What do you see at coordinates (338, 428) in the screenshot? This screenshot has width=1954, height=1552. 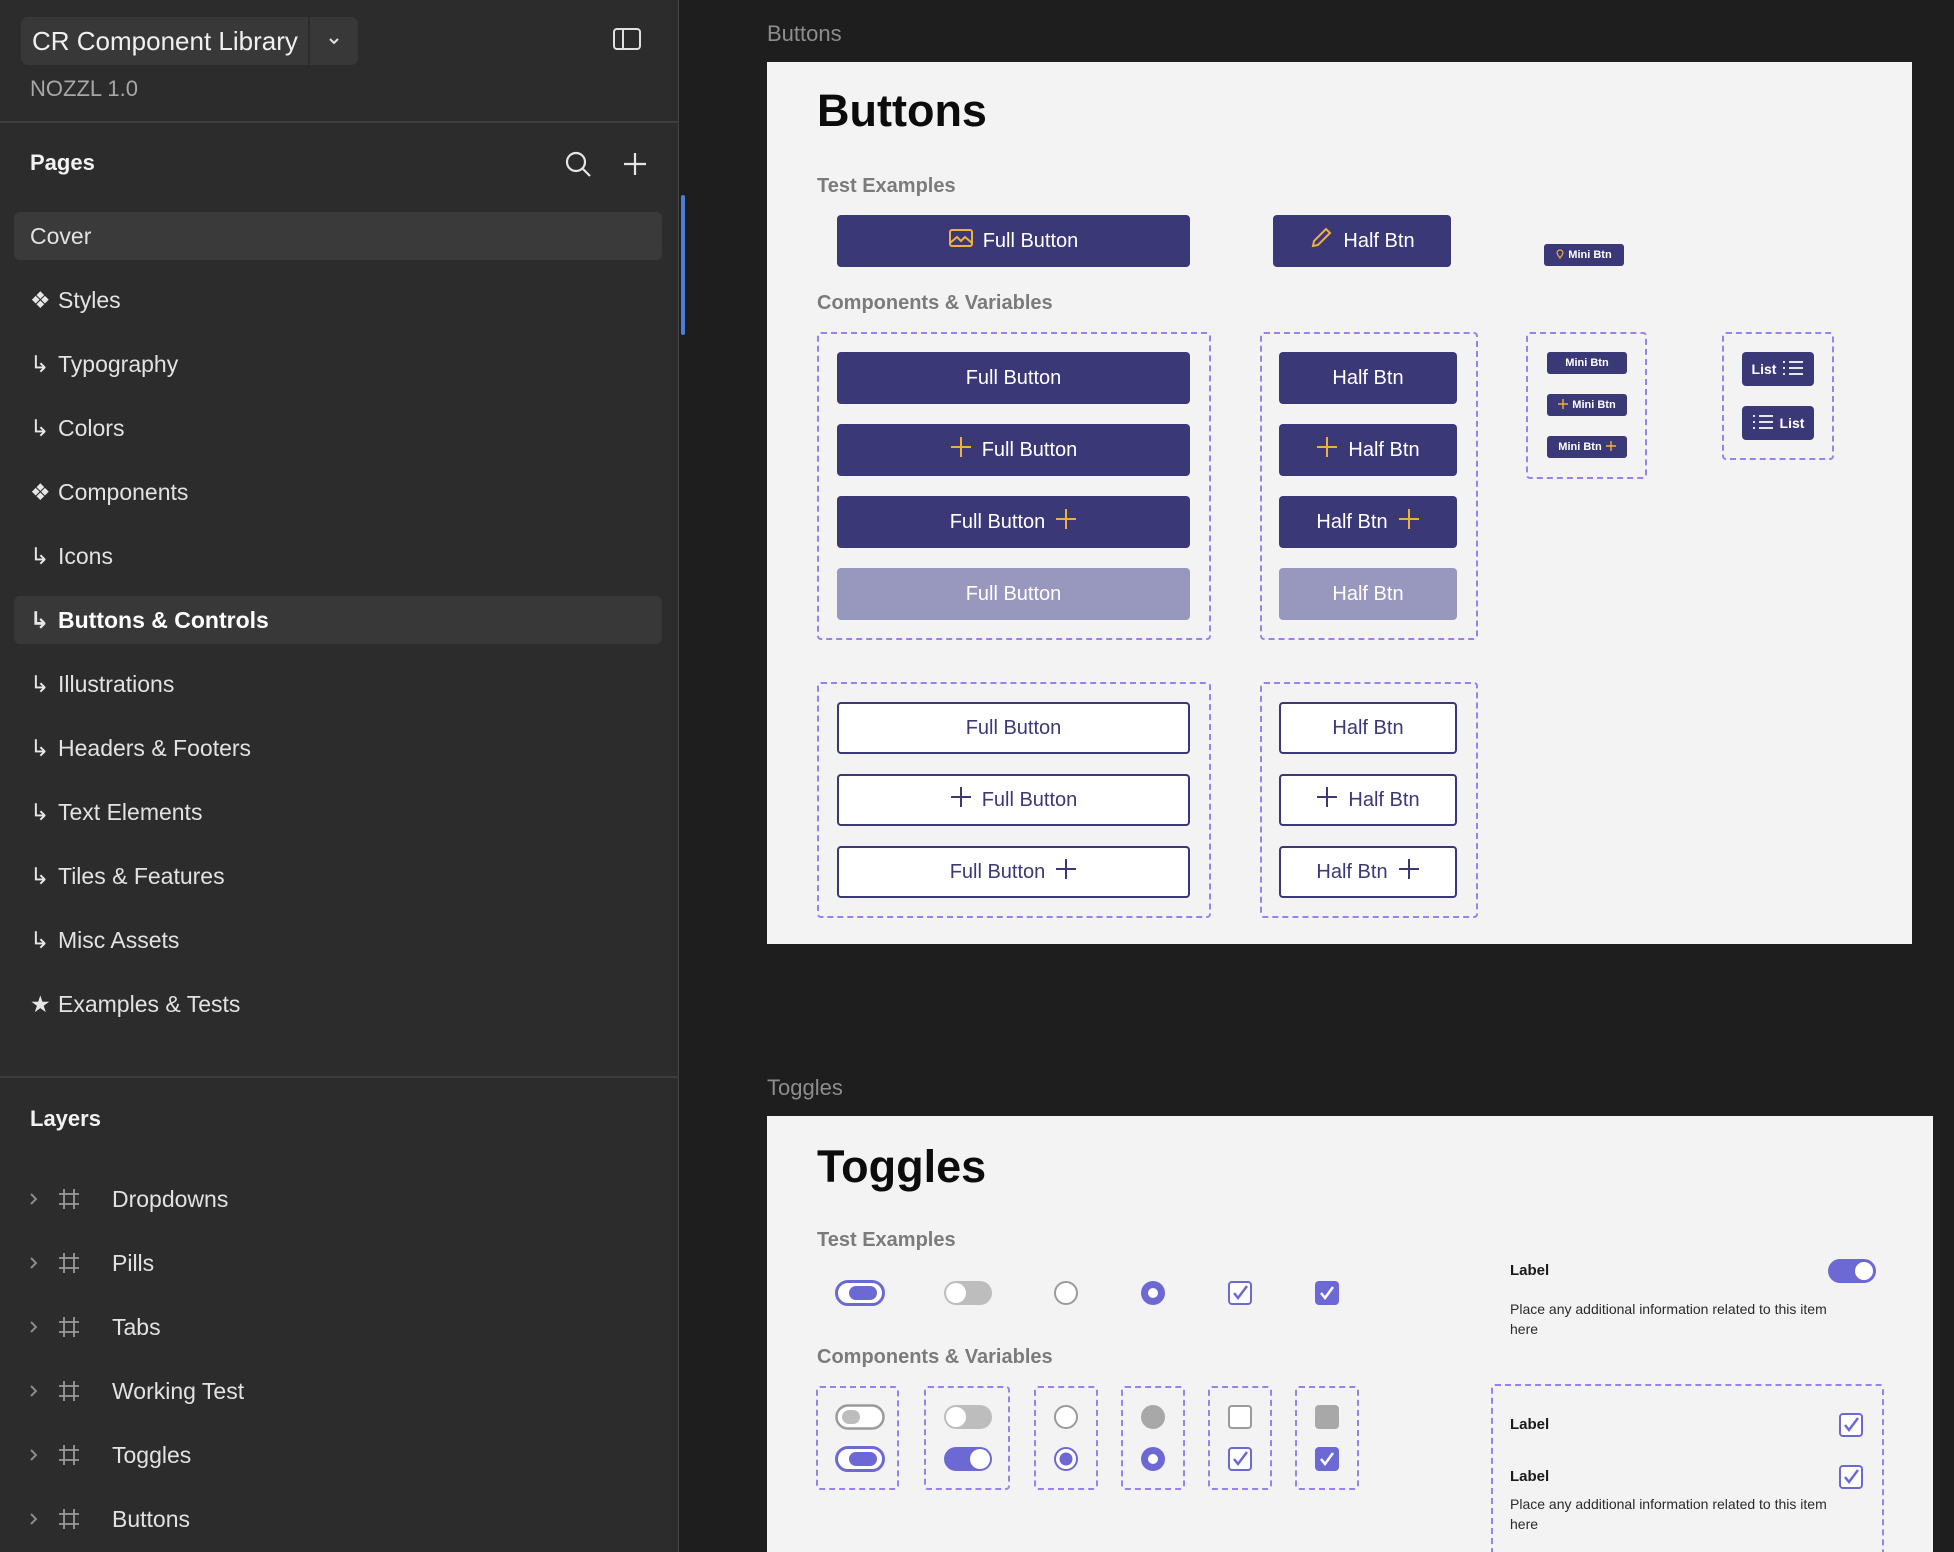 I see `page-item-colors: ↳ Colors` at bounding box center [338, 428].